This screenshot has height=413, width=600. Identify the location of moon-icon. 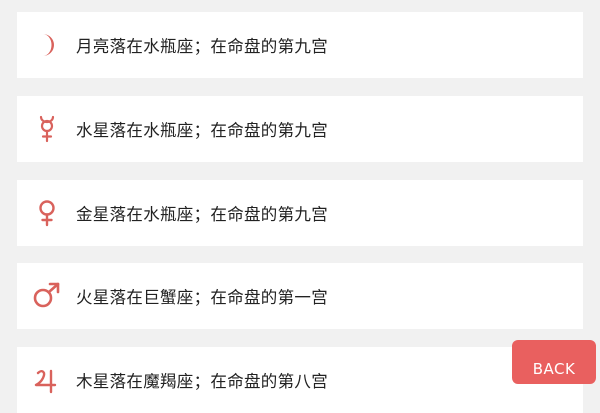
(47, 45).